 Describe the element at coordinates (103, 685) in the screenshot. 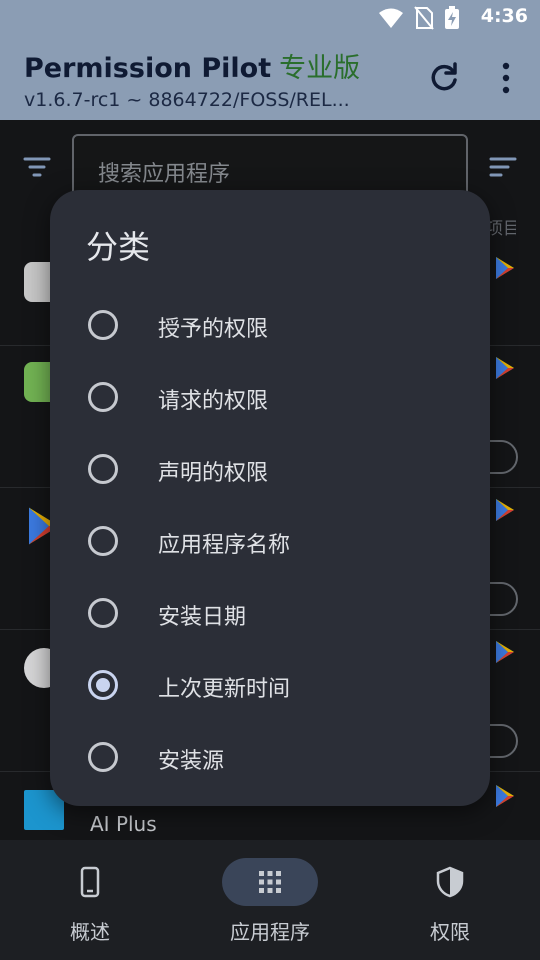

I see `radio-button-selected` at that location.